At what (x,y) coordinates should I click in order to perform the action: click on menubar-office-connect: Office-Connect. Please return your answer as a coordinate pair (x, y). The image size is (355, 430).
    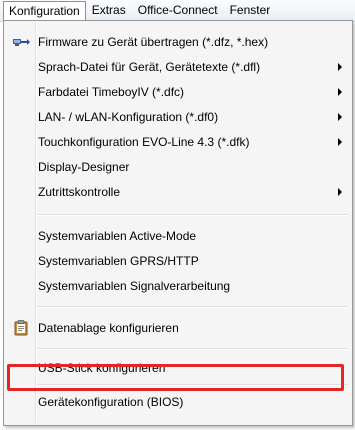
    Looking at the image, I should click on (178, 10).